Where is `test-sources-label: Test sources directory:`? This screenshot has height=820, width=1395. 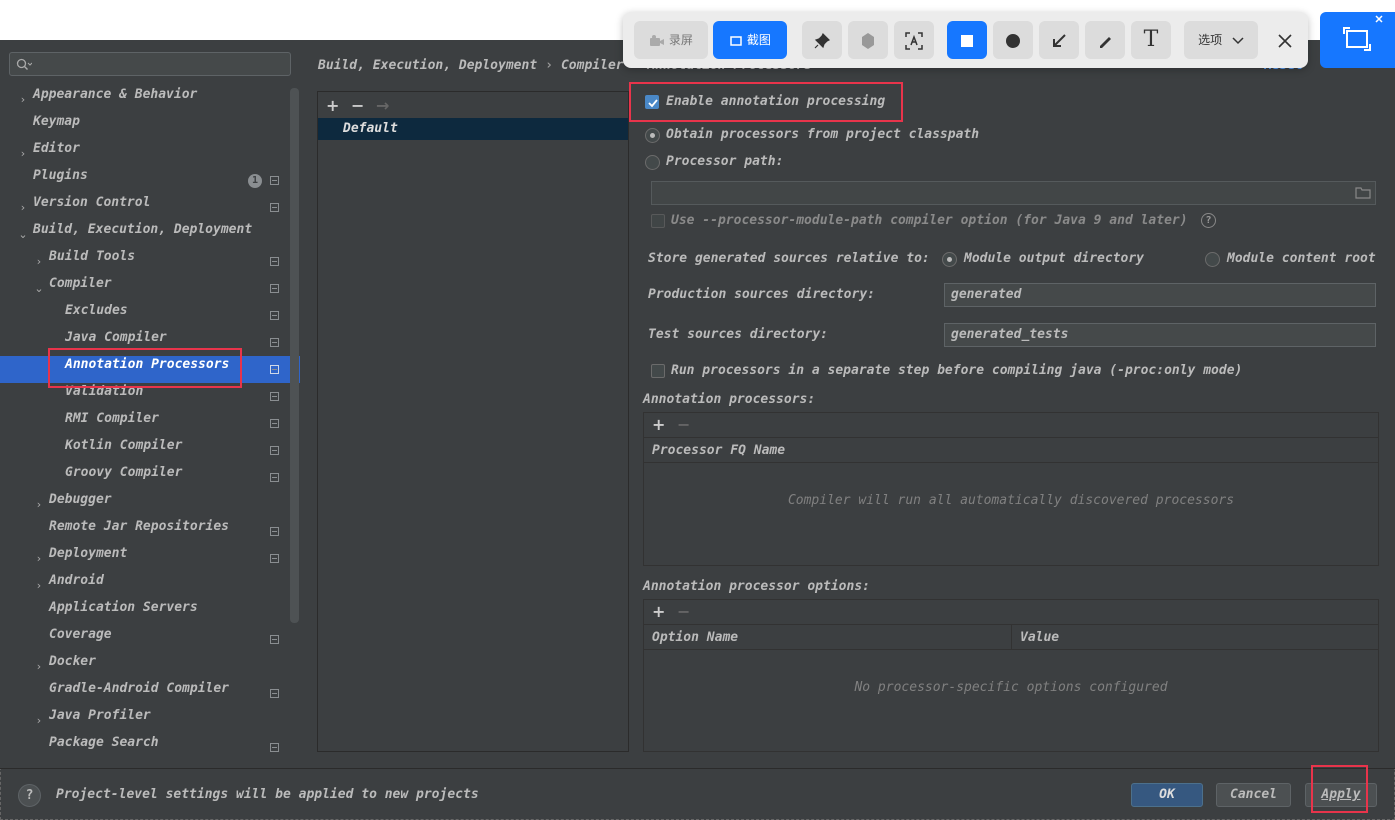 test-sources-label: Test sources directory: is located at coordinates (738, 334).